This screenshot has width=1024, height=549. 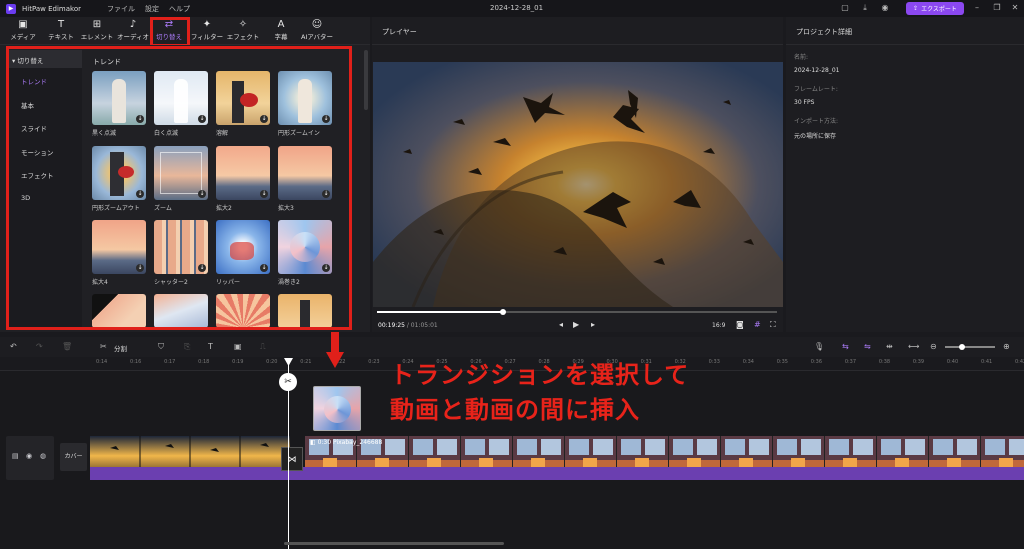 What do you see at coordinates (394, 543) in the screenshot?
I see `timeline-scrollbar` at bounding box center [394, 543].